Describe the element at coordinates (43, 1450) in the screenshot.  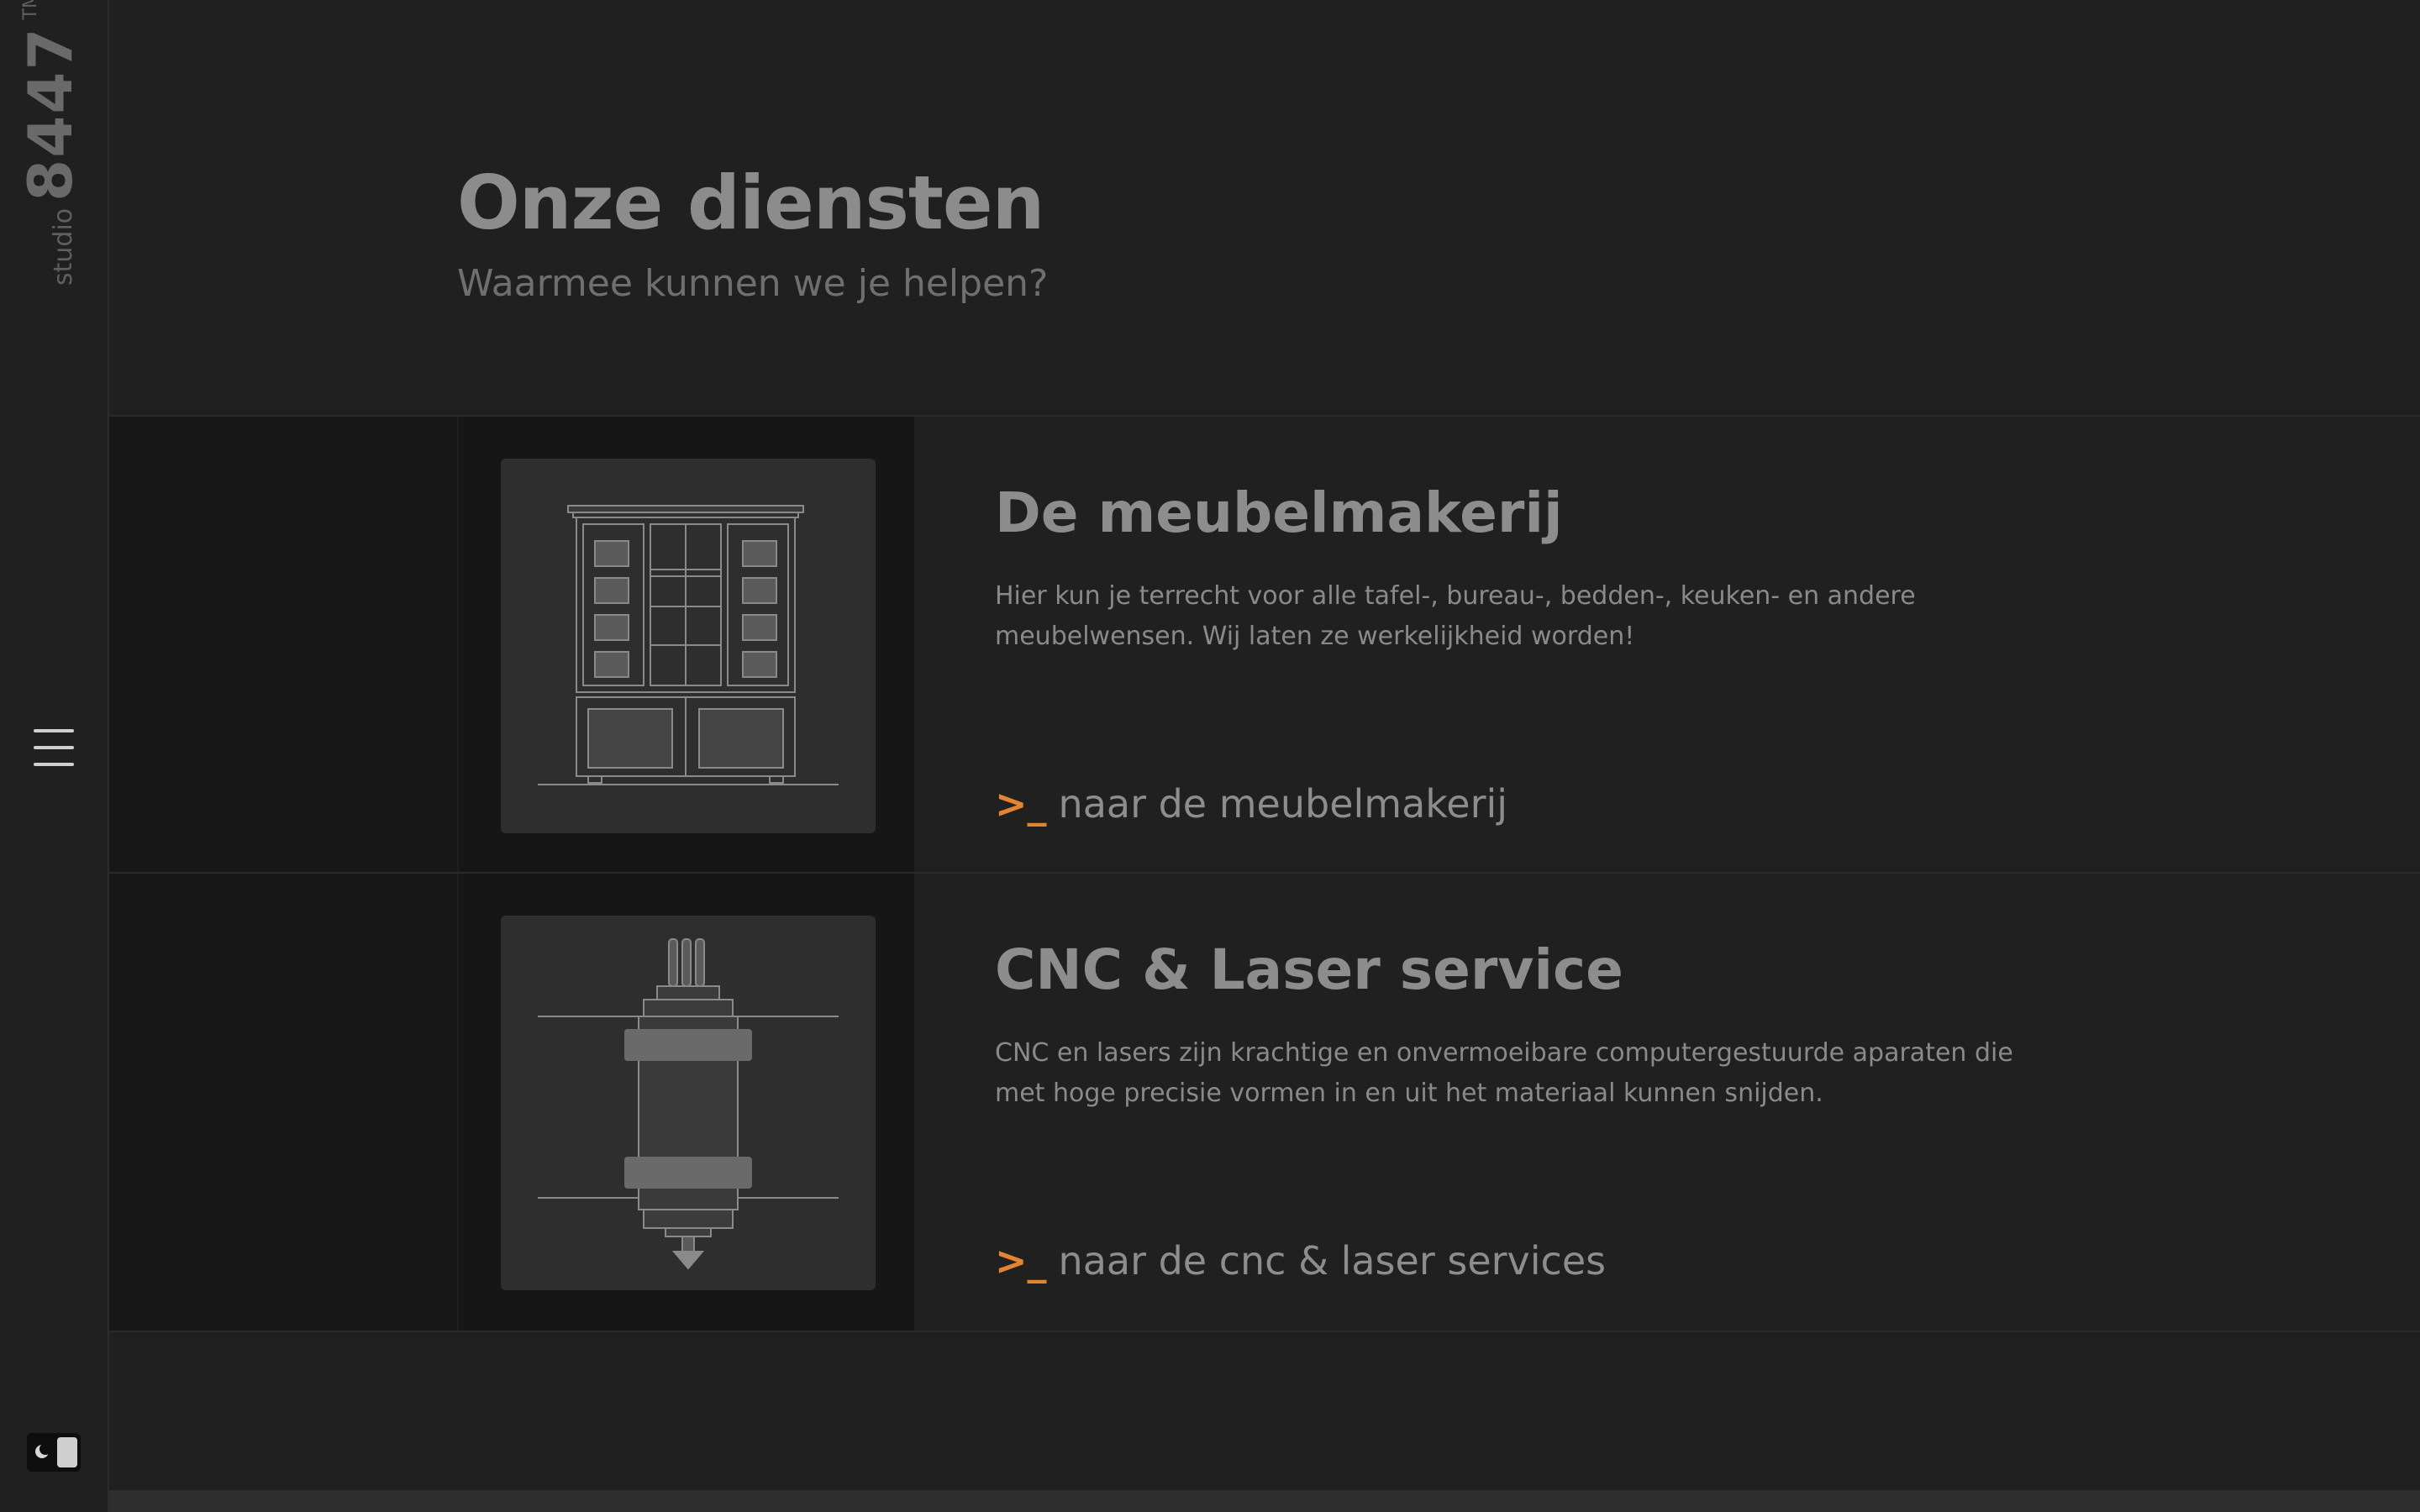
I see `moon-icon` at that location.